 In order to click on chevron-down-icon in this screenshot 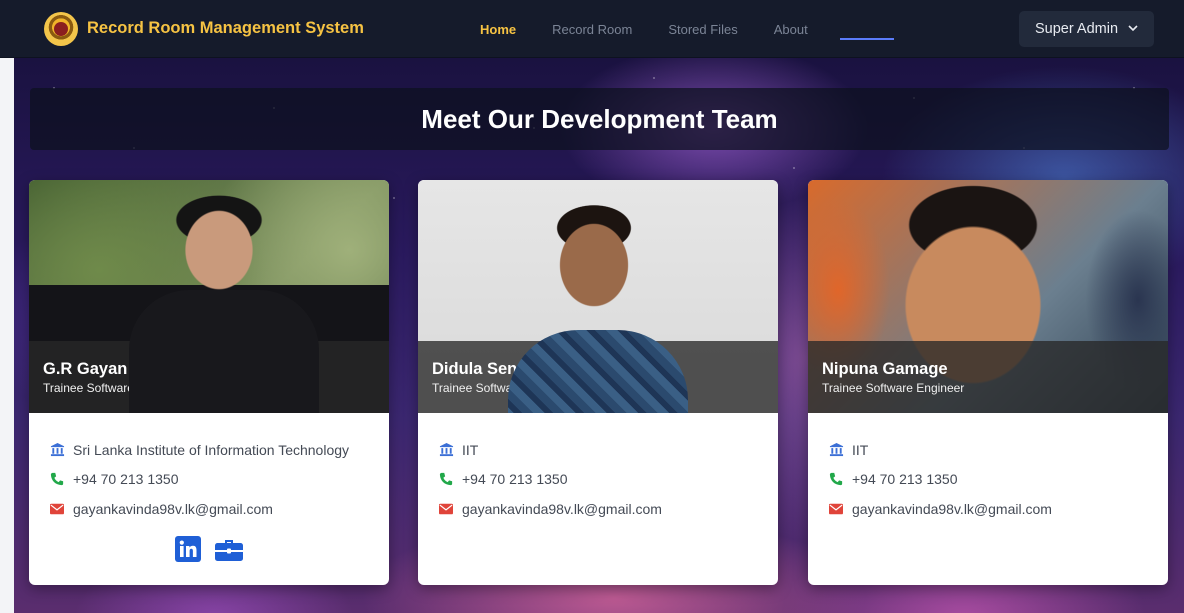, I will do `click(1133, 29)`.